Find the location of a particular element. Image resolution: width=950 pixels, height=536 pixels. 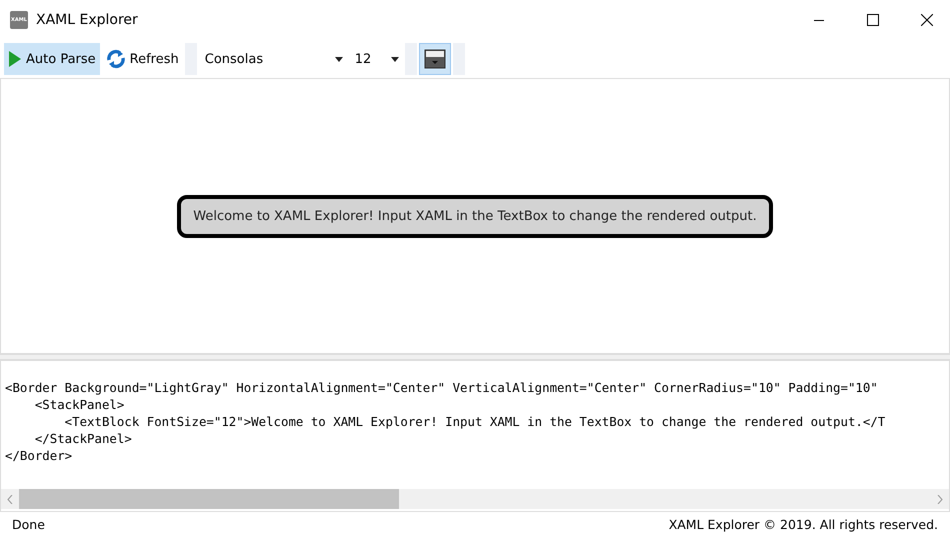

refresh-icon is located at coordinates (116, 59).